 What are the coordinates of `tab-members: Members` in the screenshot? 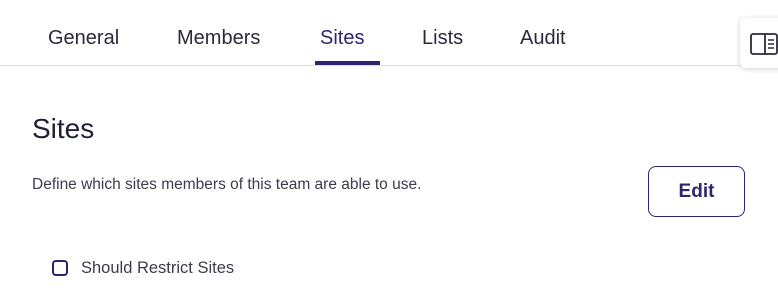 It's located at (218, 38).